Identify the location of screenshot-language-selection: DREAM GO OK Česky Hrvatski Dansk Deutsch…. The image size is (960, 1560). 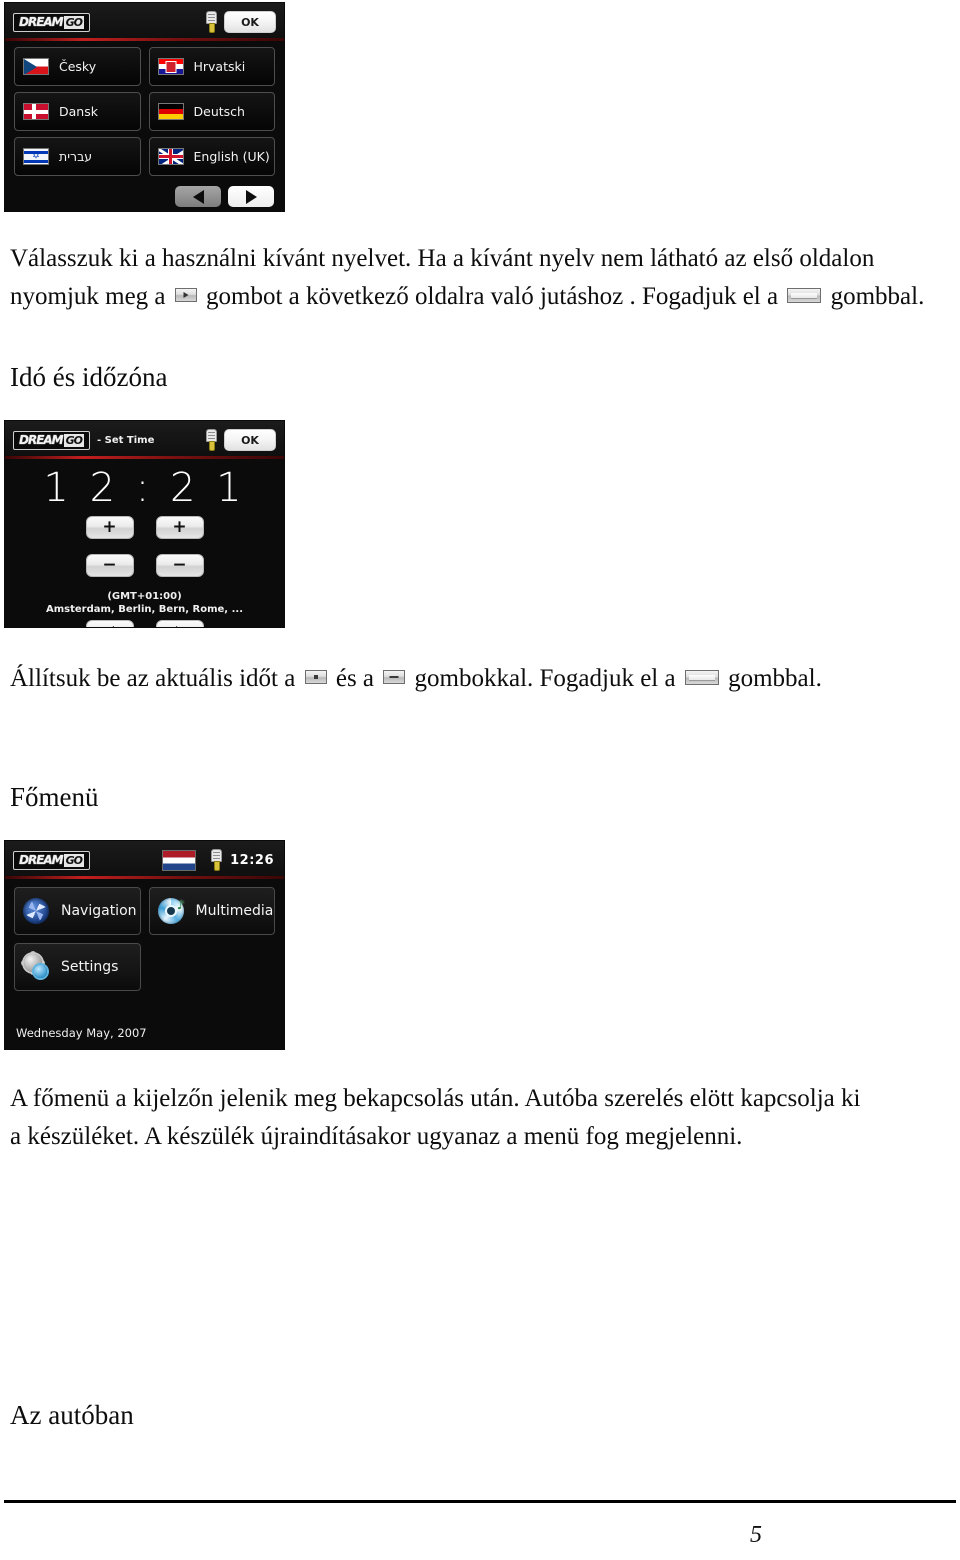
(144, 107).